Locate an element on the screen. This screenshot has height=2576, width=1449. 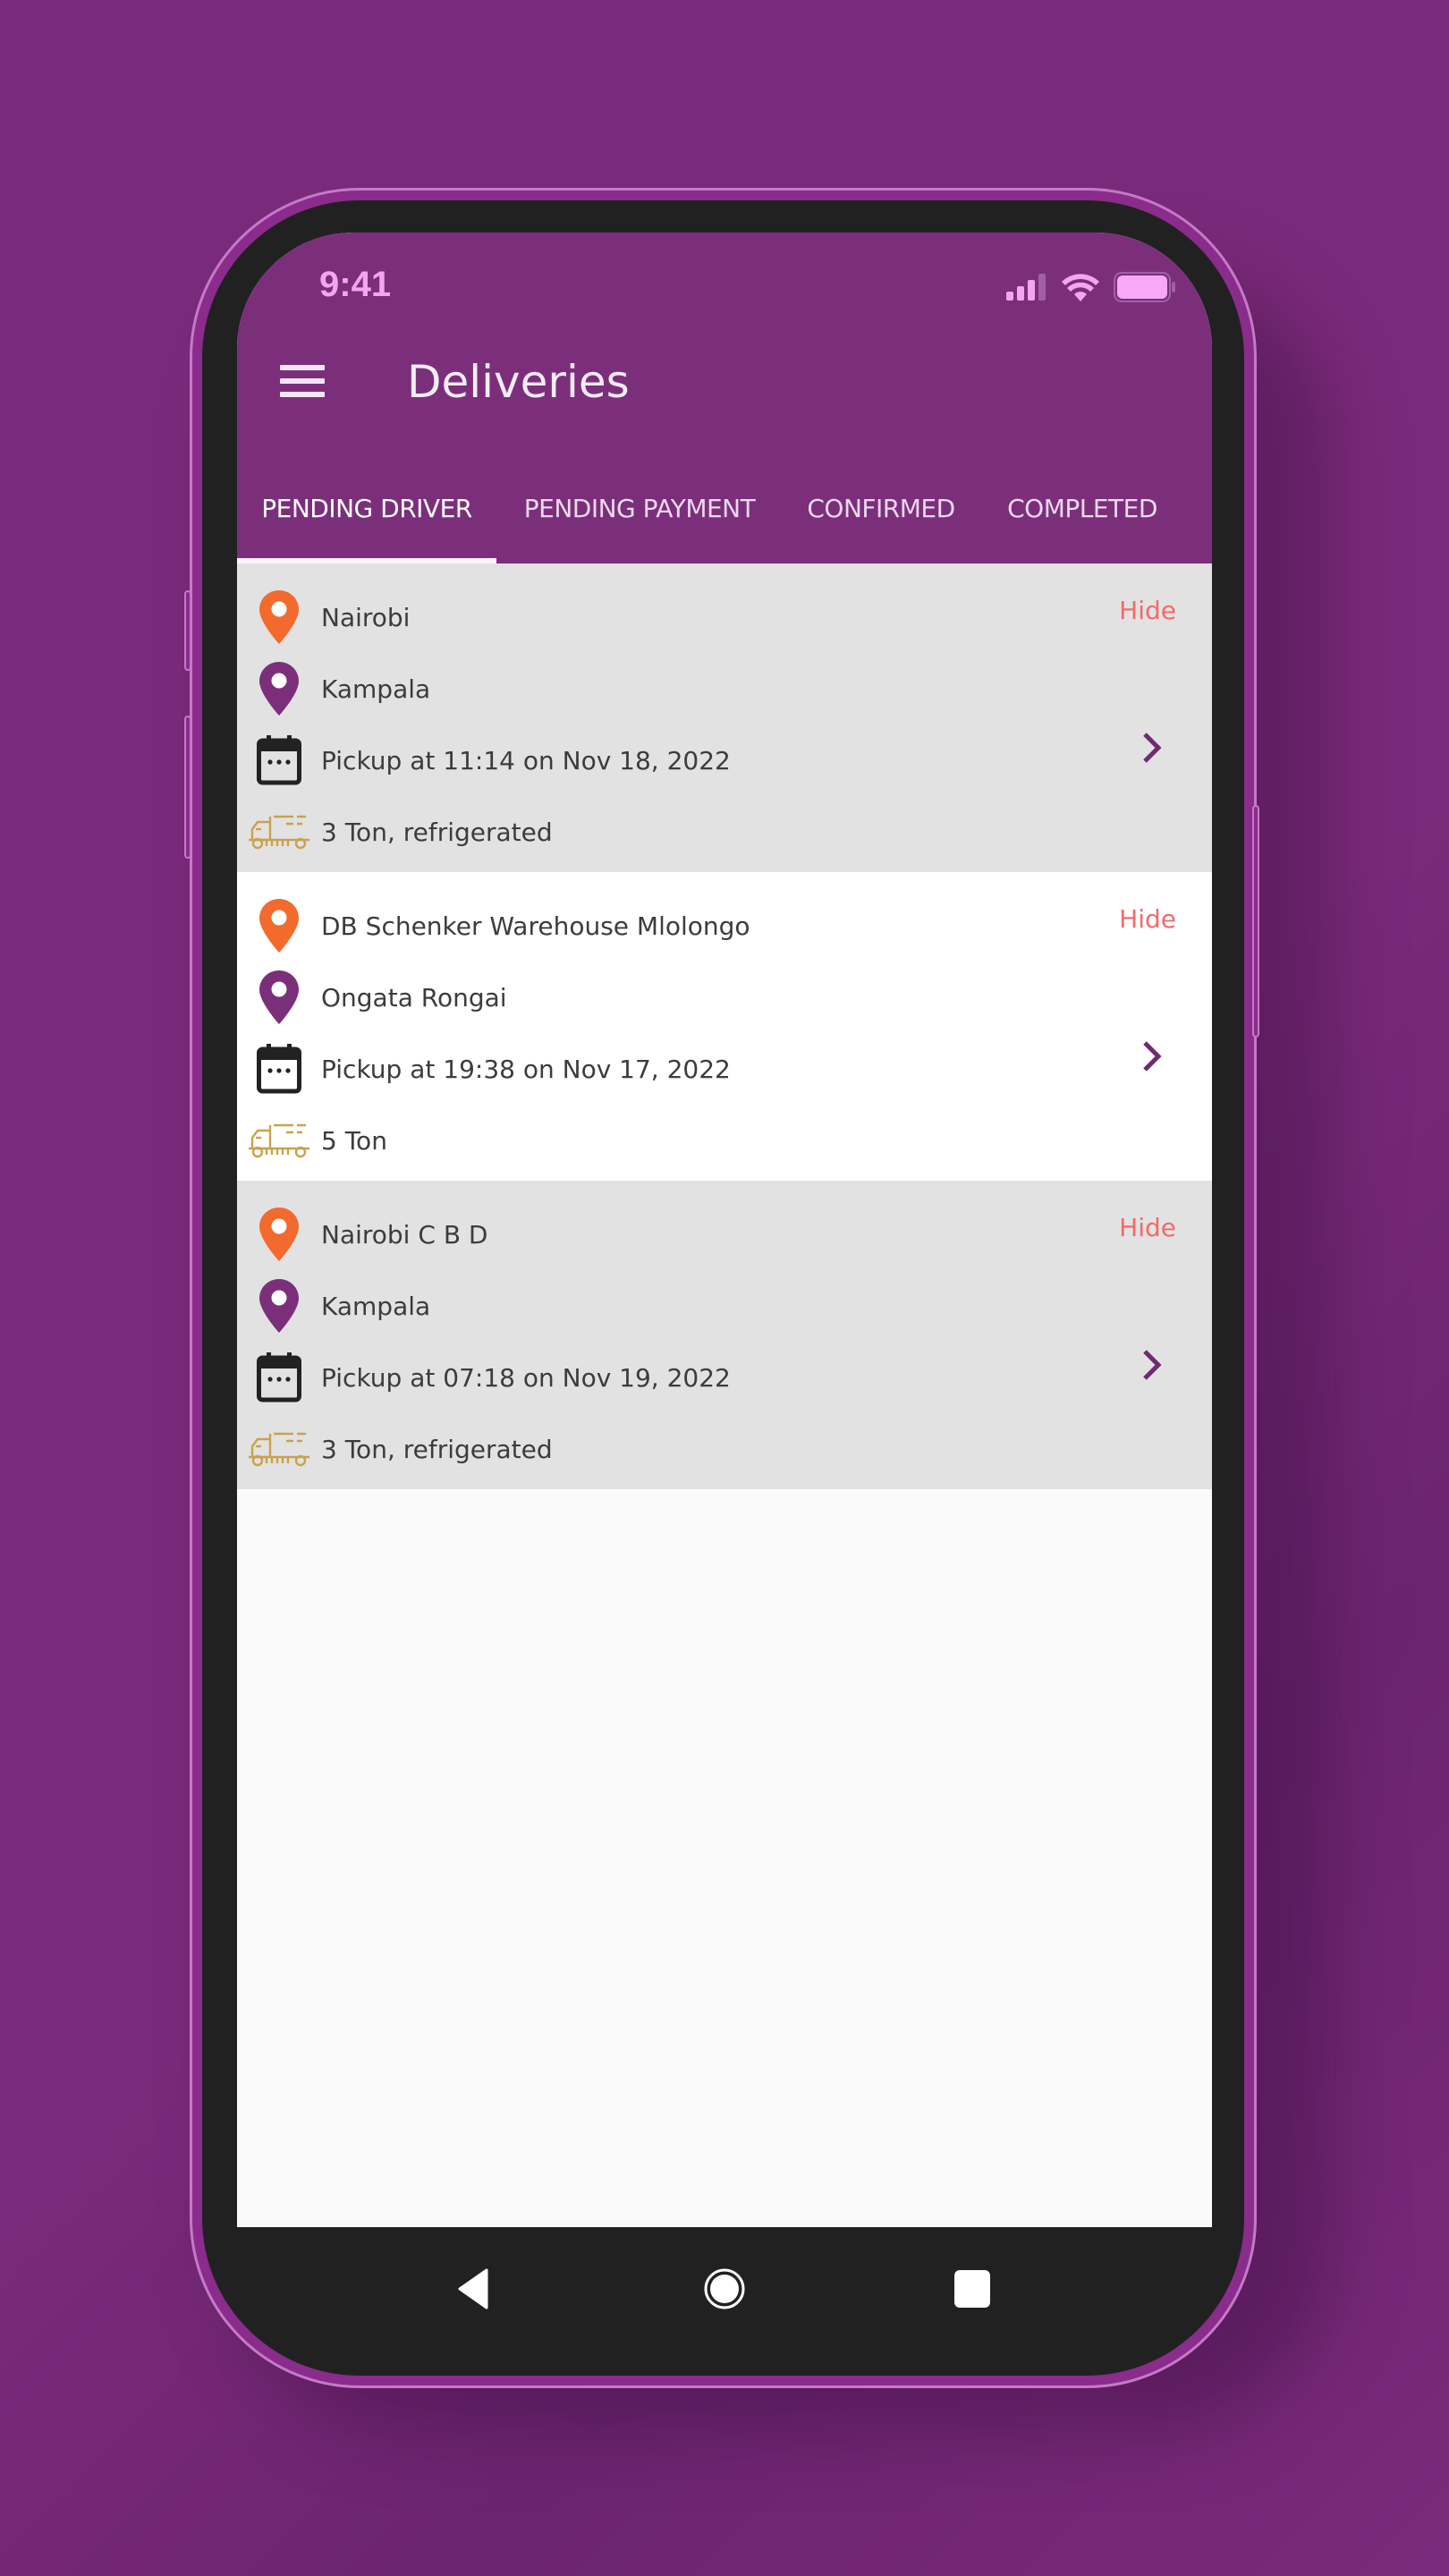
origin-row: Nairobi C B D is located at coordinates (362, 1234).